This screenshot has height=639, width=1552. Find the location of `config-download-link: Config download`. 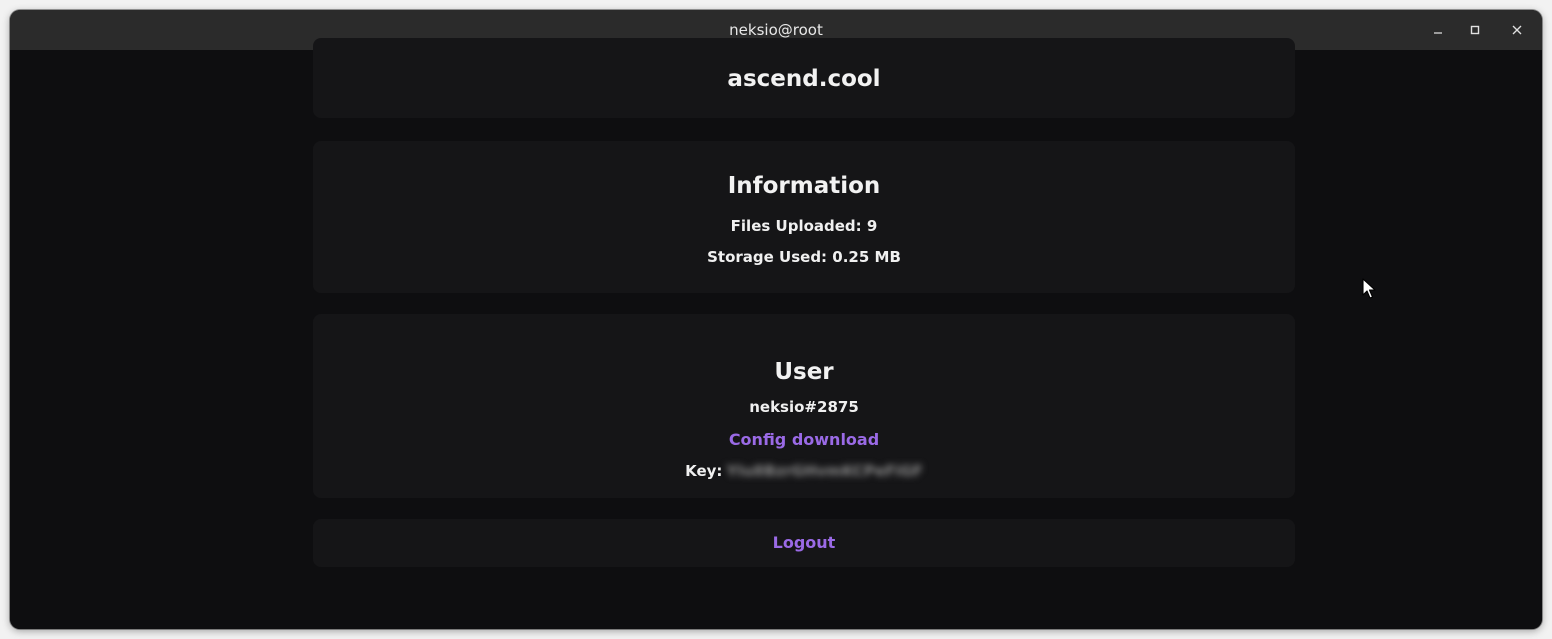

config-download-link: Config download is located at coordinates (804, 440).